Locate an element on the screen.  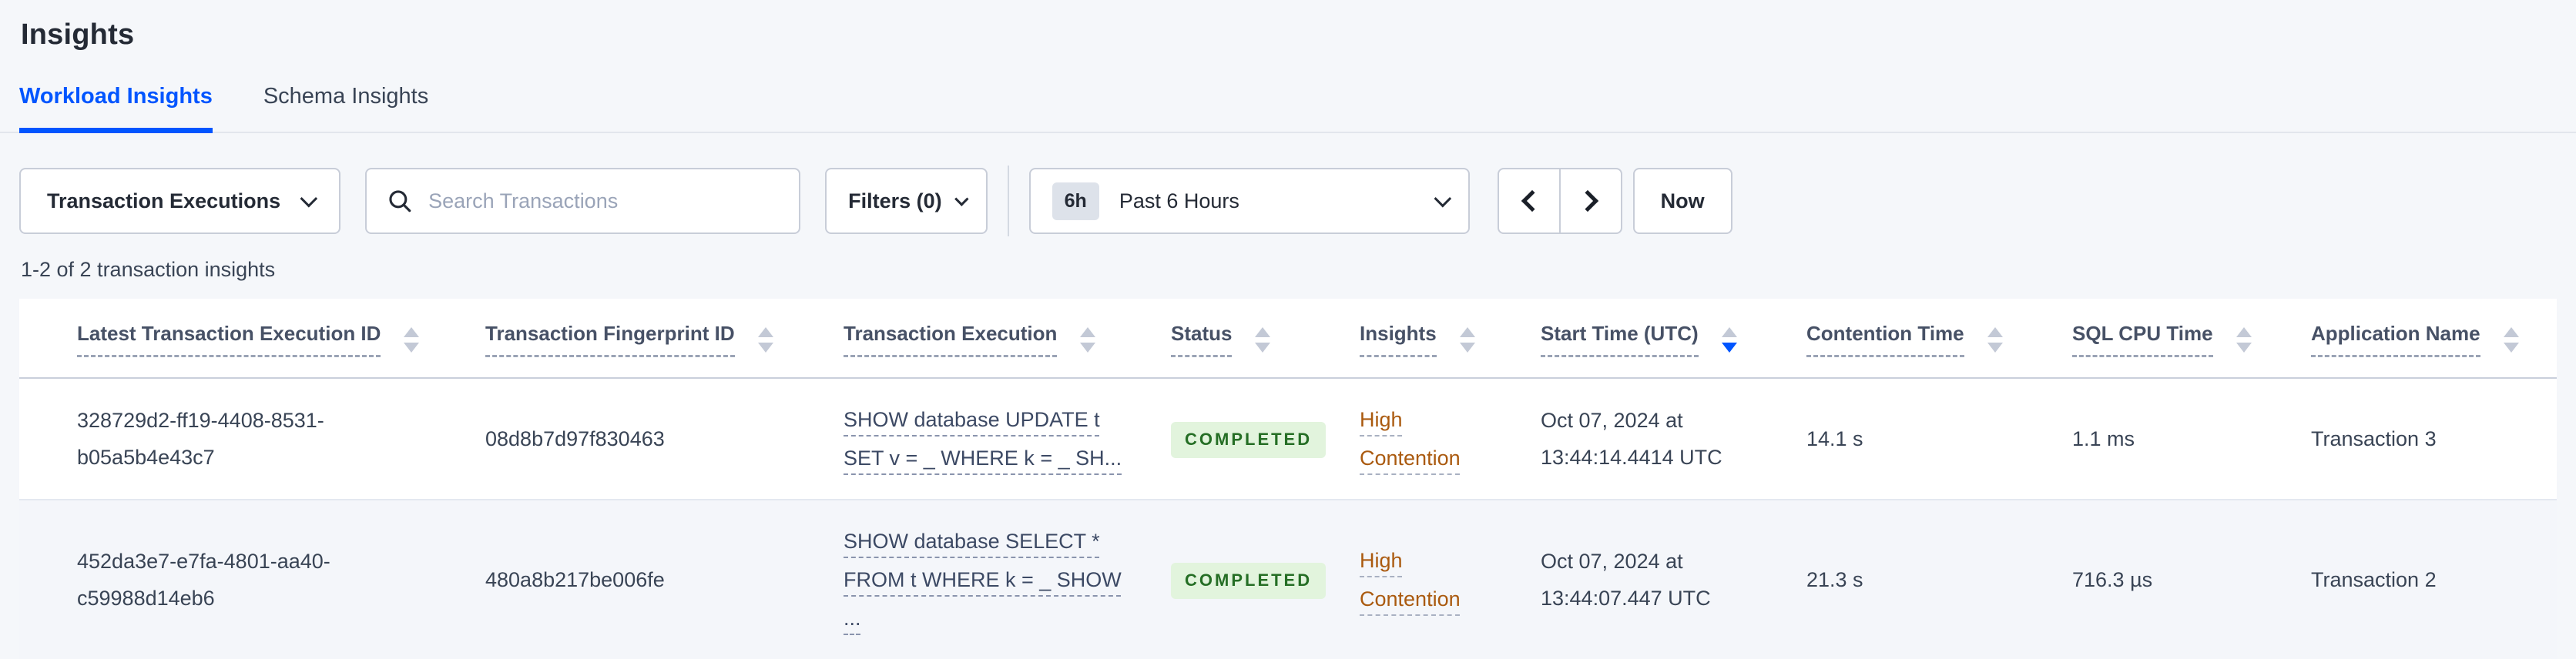
column-header-application-name: Application Name is located at coordinates (2434, 339).